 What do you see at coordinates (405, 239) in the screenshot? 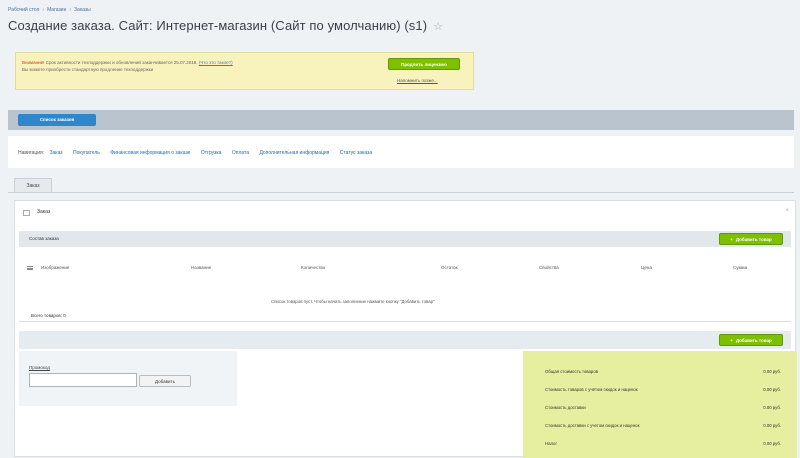
I see `order-contents-header: Состав заказа + Добавить товар` at bounding box center [405, 239].